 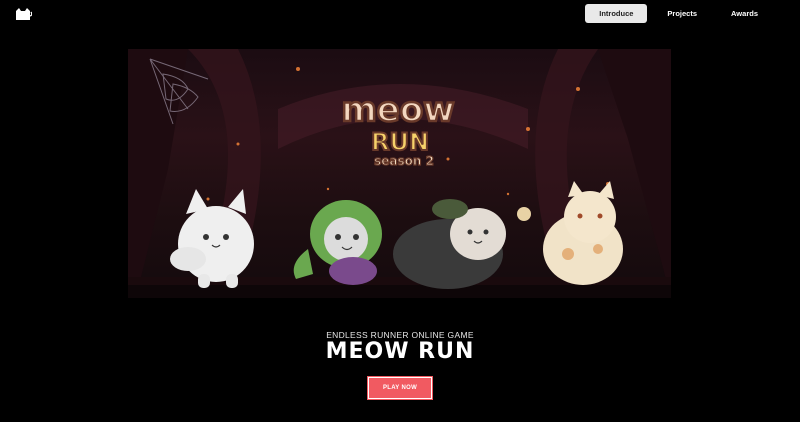 What do you see at coordinates (404, 161) in the screenshot?
I see `svg-text: season 2` at bounding box center [404, 161].